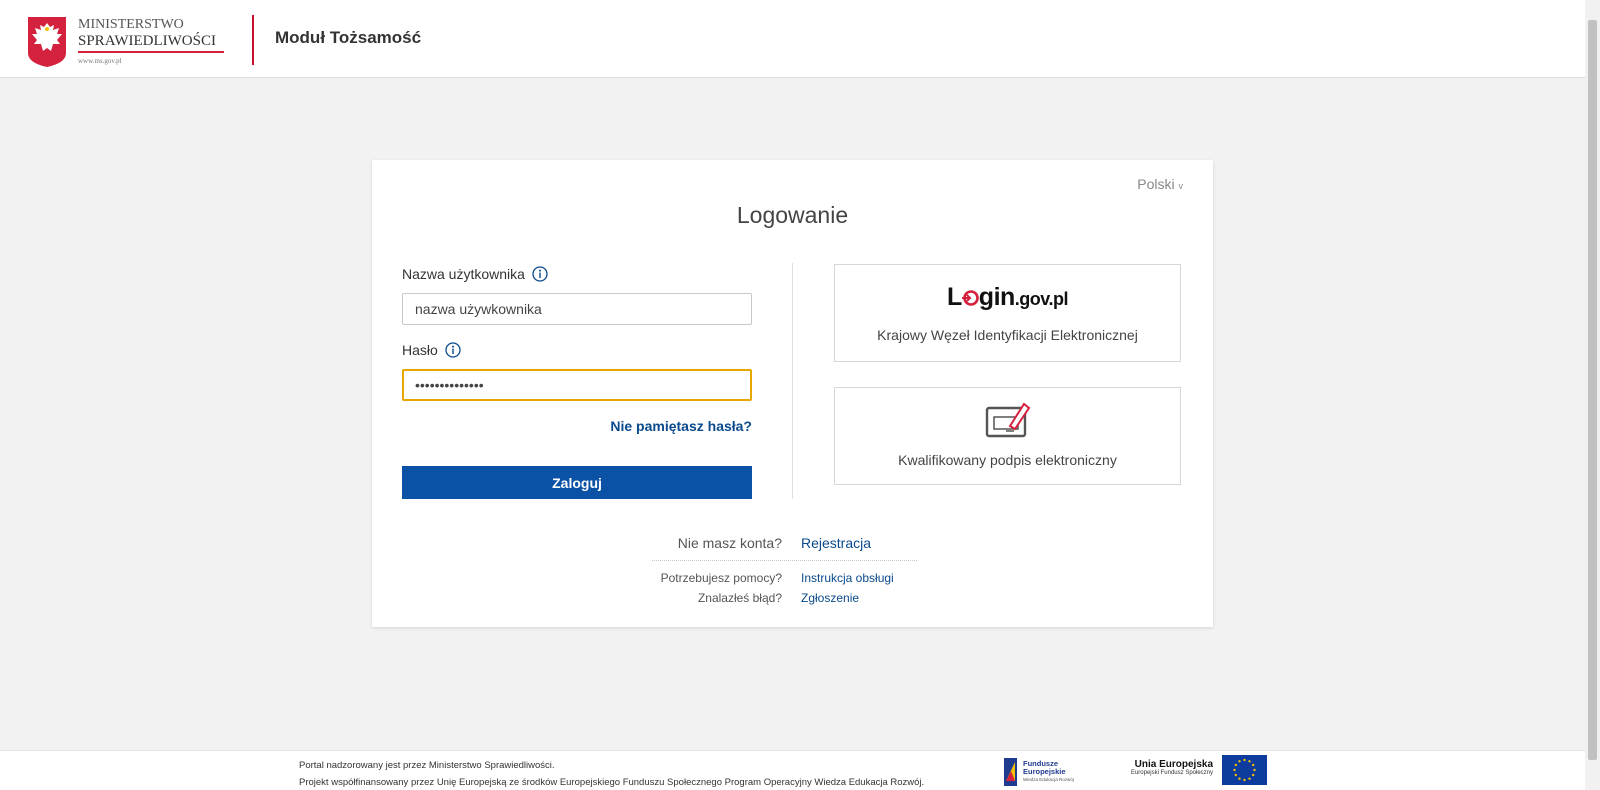  What do you see at coordinates (1041, 299) in the screenshot?
I see `logingov-brand-domain: .gov.pl` at bounding box center [1041, 299].